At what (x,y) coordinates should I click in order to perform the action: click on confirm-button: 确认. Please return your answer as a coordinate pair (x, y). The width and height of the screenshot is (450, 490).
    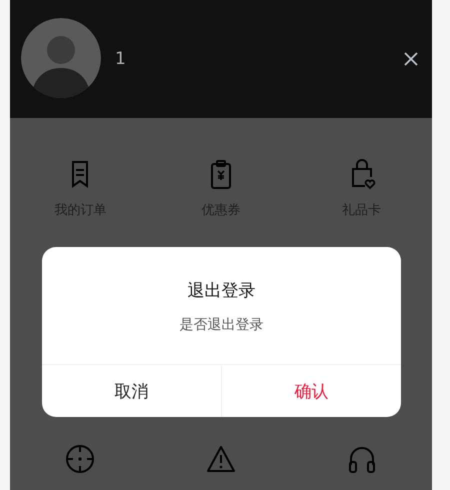
    Looking at the image, I should click on (311, 391).